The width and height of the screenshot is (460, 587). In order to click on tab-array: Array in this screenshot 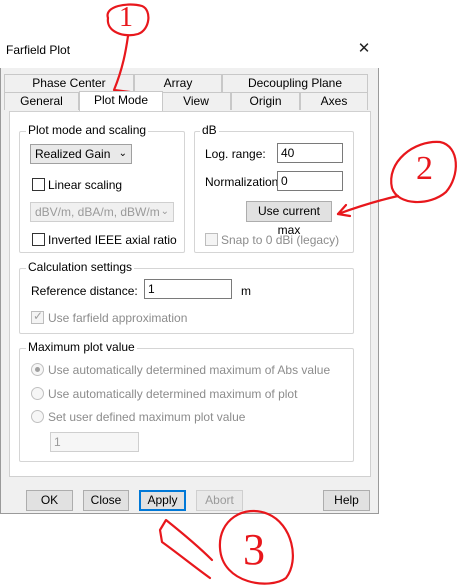, I will do `click(178, 83)`.